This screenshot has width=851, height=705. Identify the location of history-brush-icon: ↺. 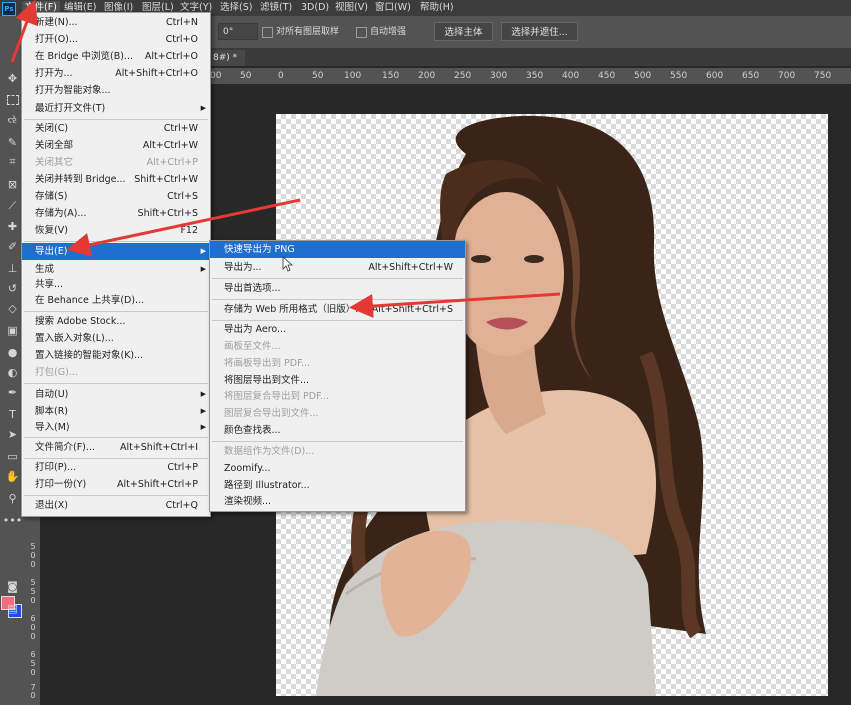
(12, 288).